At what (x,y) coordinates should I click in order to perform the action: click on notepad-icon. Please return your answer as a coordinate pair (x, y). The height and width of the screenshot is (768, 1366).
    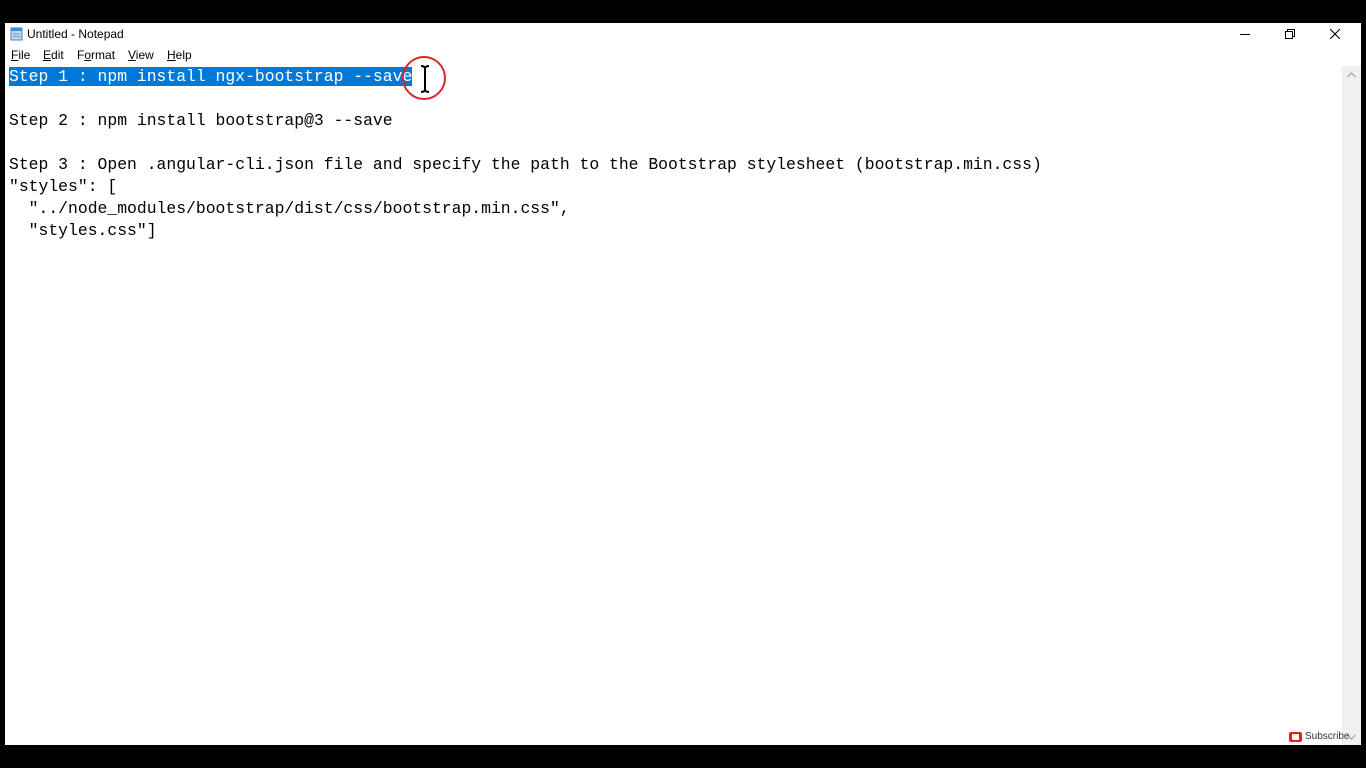
    Looking at the image, I should click on (16, 34).